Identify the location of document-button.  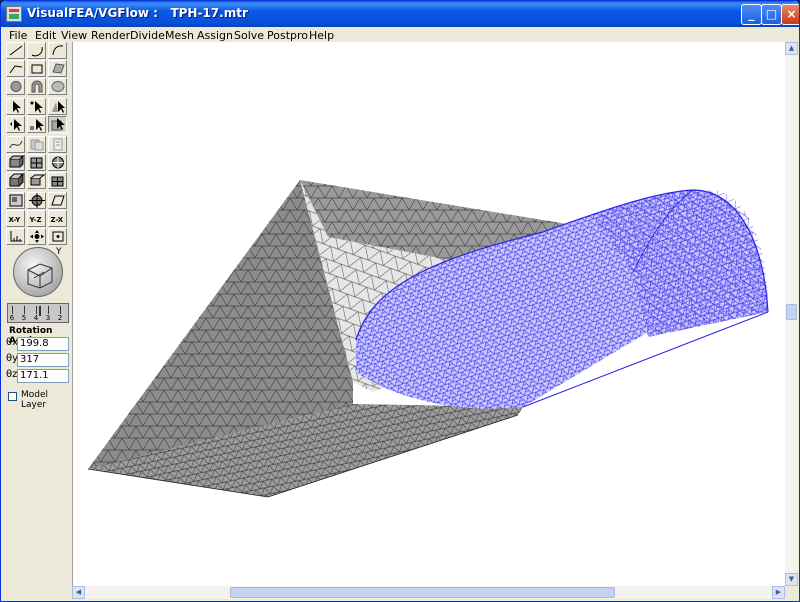
(57, 144).